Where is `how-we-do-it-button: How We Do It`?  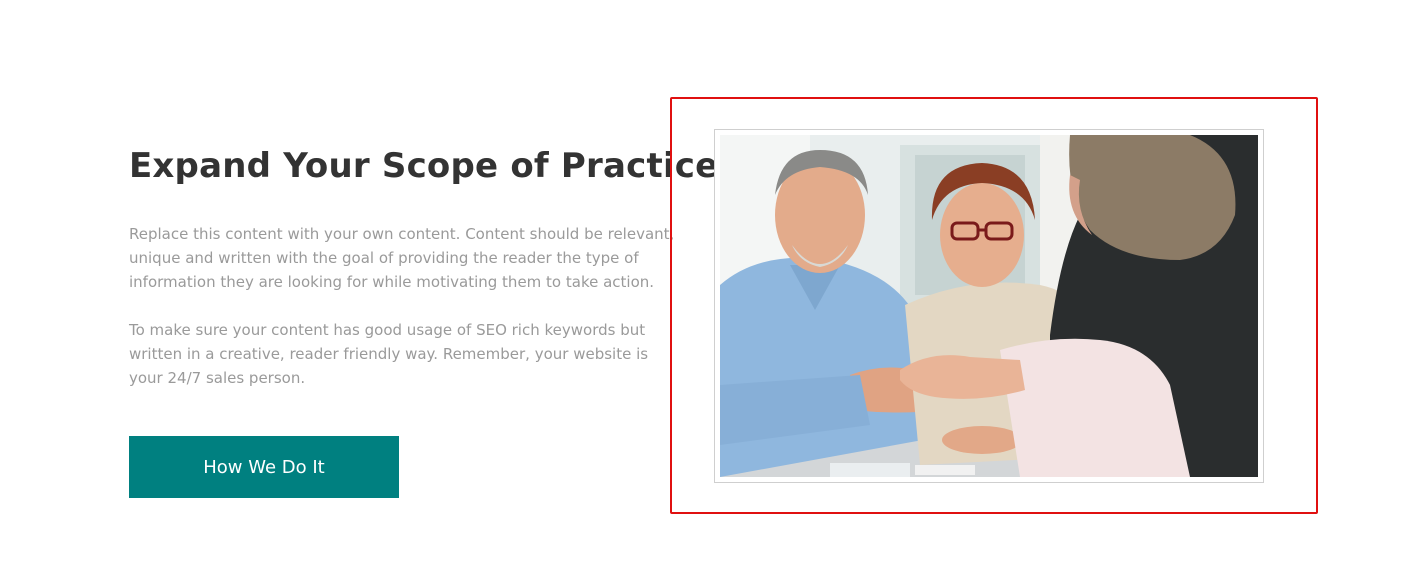 how-we-do-it-button: How We Do It is located at coordinates (264, 467).